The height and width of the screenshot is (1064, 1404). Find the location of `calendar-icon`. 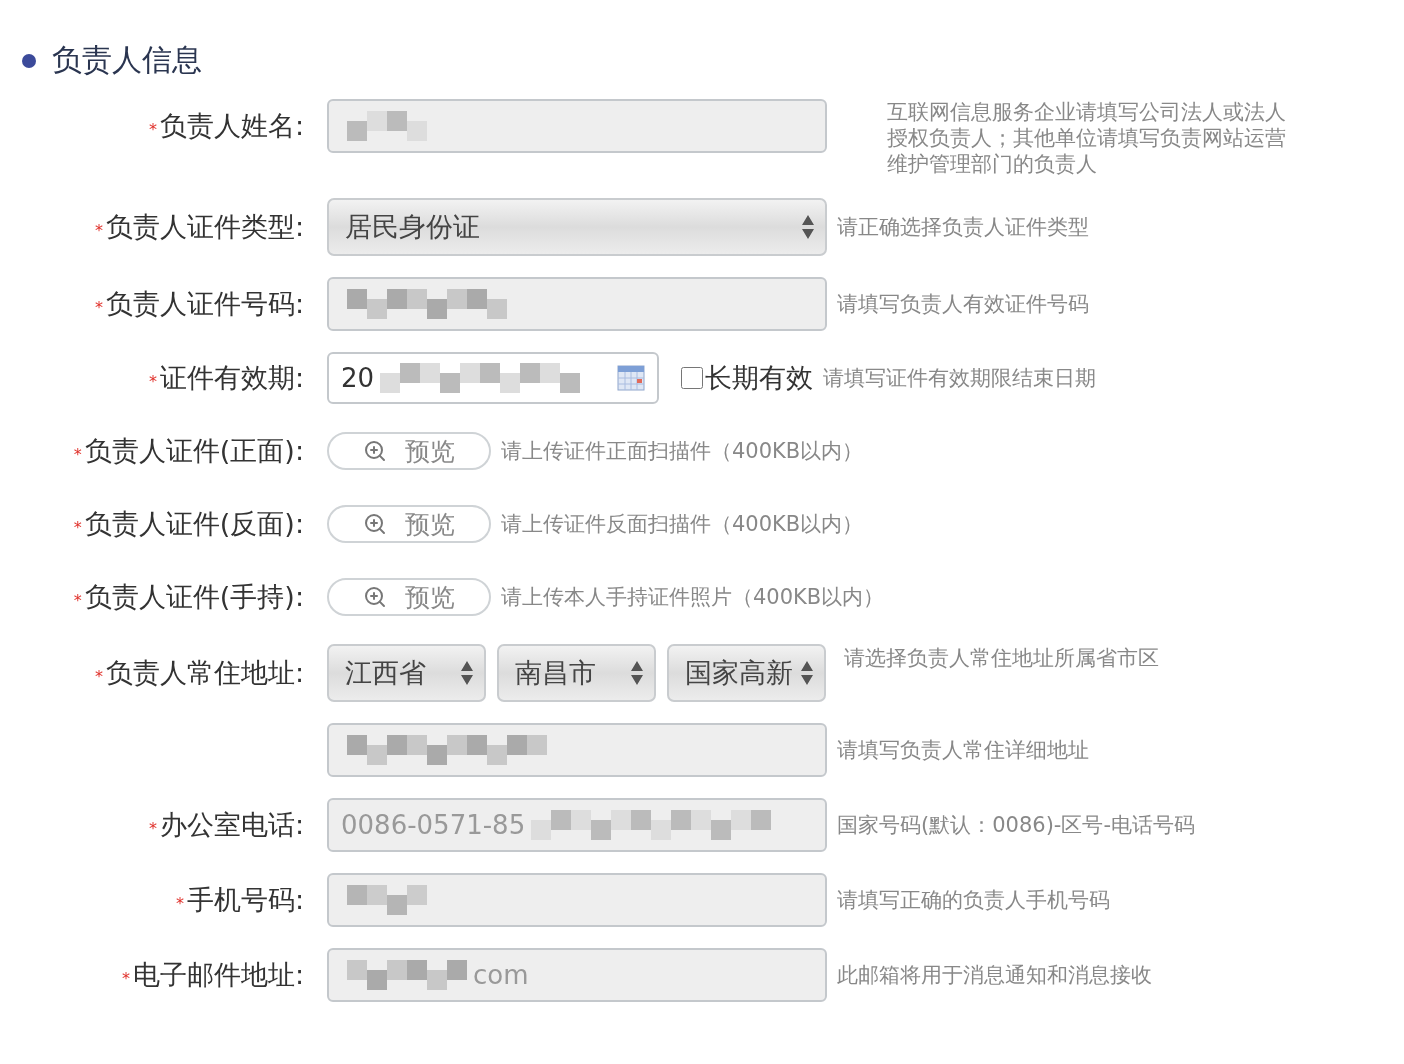

calendar-icon is located at coordinates (631, 378).